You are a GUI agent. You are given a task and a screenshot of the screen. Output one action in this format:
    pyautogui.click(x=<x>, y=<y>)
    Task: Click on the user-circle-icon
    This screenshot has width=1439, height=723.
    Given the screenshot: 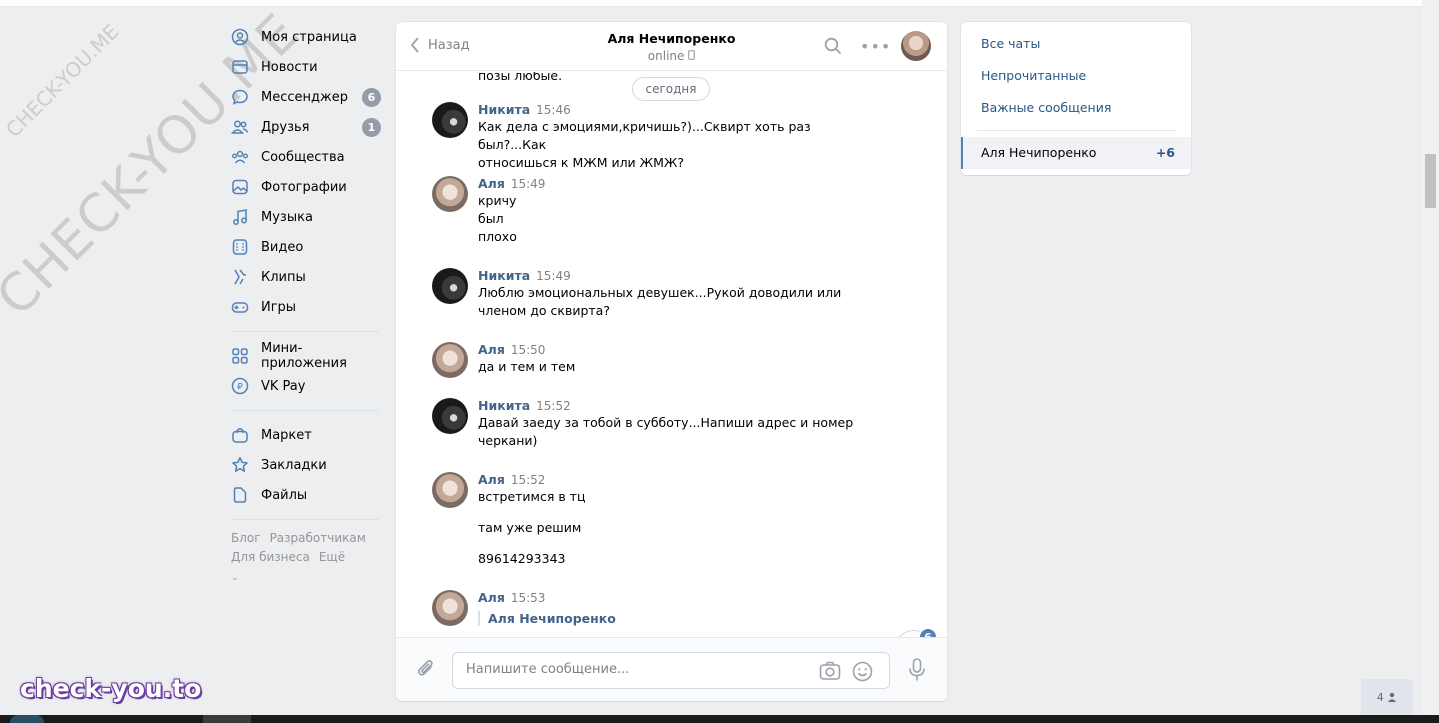 What is the action you would take?
    pyautogui.click(x=240, y=37)
    